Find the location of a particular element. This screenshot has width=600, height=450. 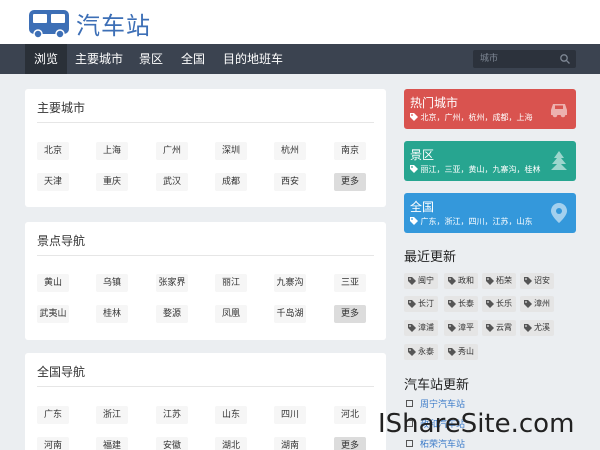

city-chip: 成都 is located at coordinates (231, 182).